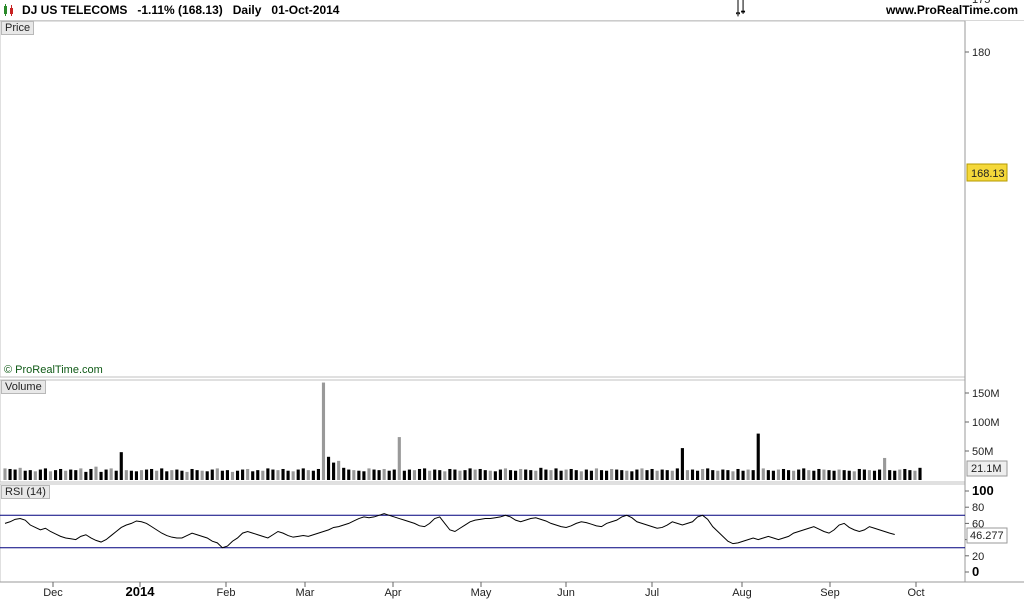 This screenshot has height=600, width=1024. Describe the element at coordinates (25, 492) in the screenshot. I see `rsi-panel-label: RSI (14)` at that location.